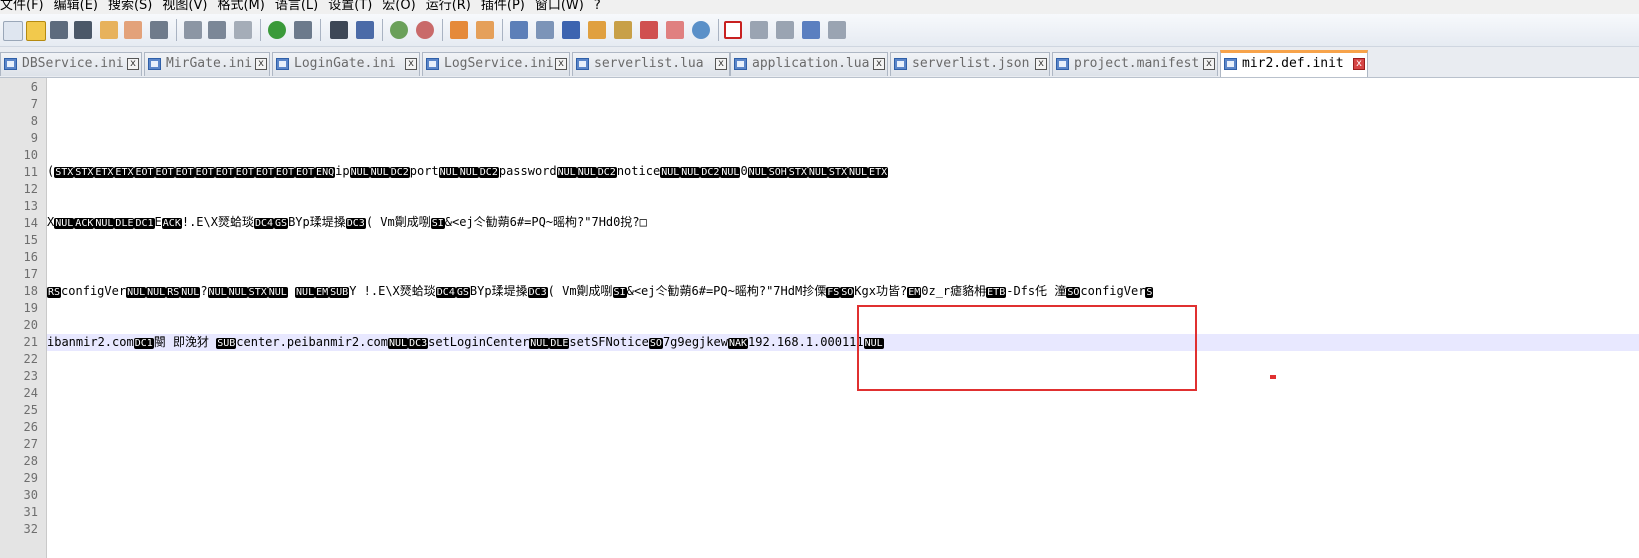 This screenshot has height=558, width=1639. I want to click on folder-workspace-icon, so click(675, 30).